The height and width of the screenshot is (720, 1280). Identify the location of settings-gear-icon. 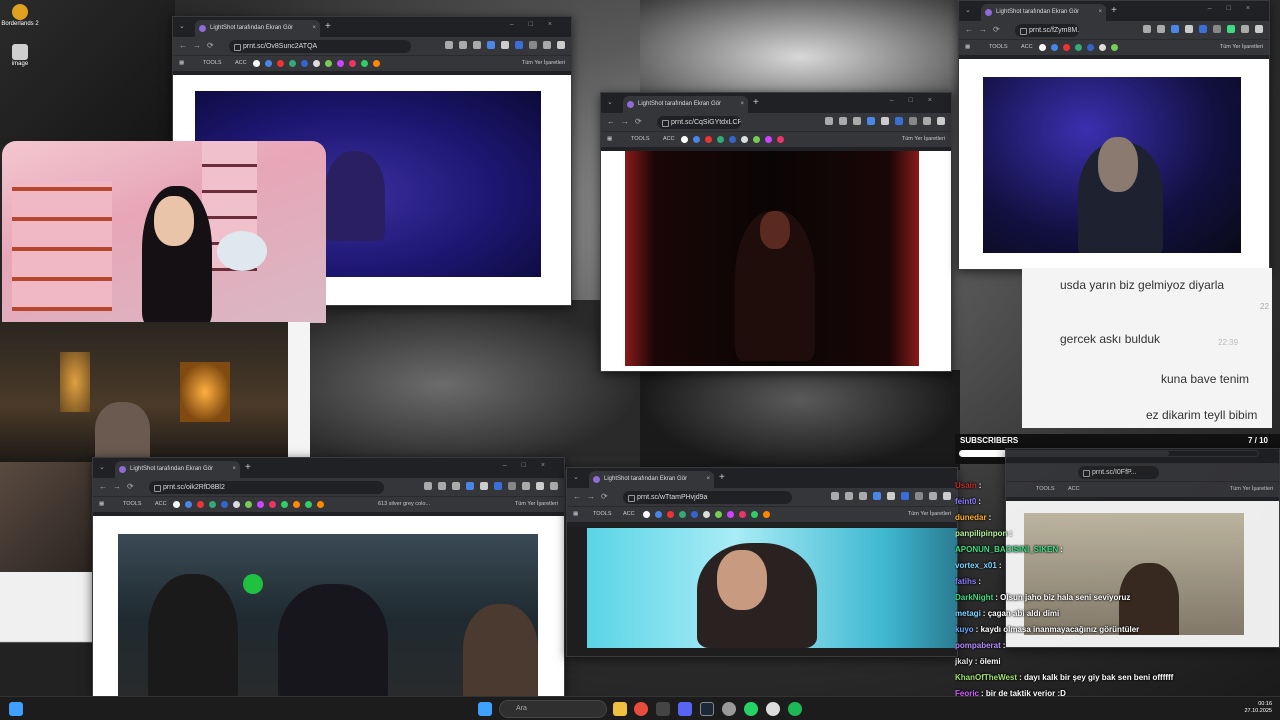
(729, 709).